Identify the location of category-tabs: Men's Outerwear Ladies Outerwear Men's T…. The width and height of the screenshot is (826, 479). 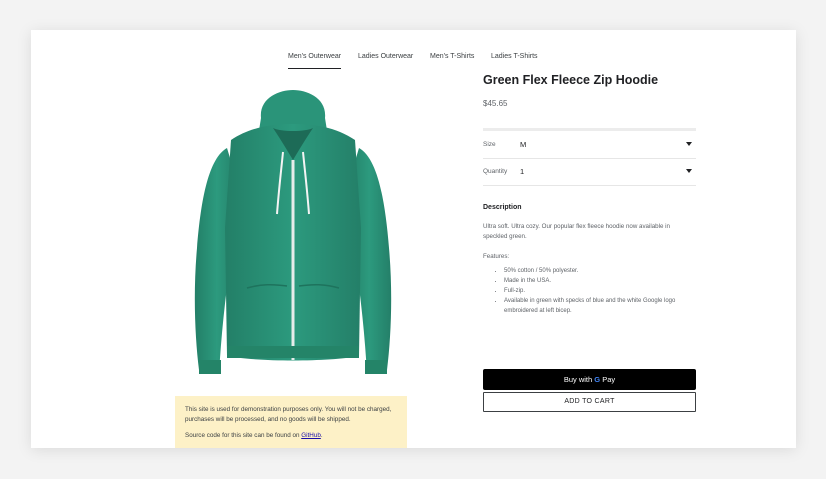
(413, 62).